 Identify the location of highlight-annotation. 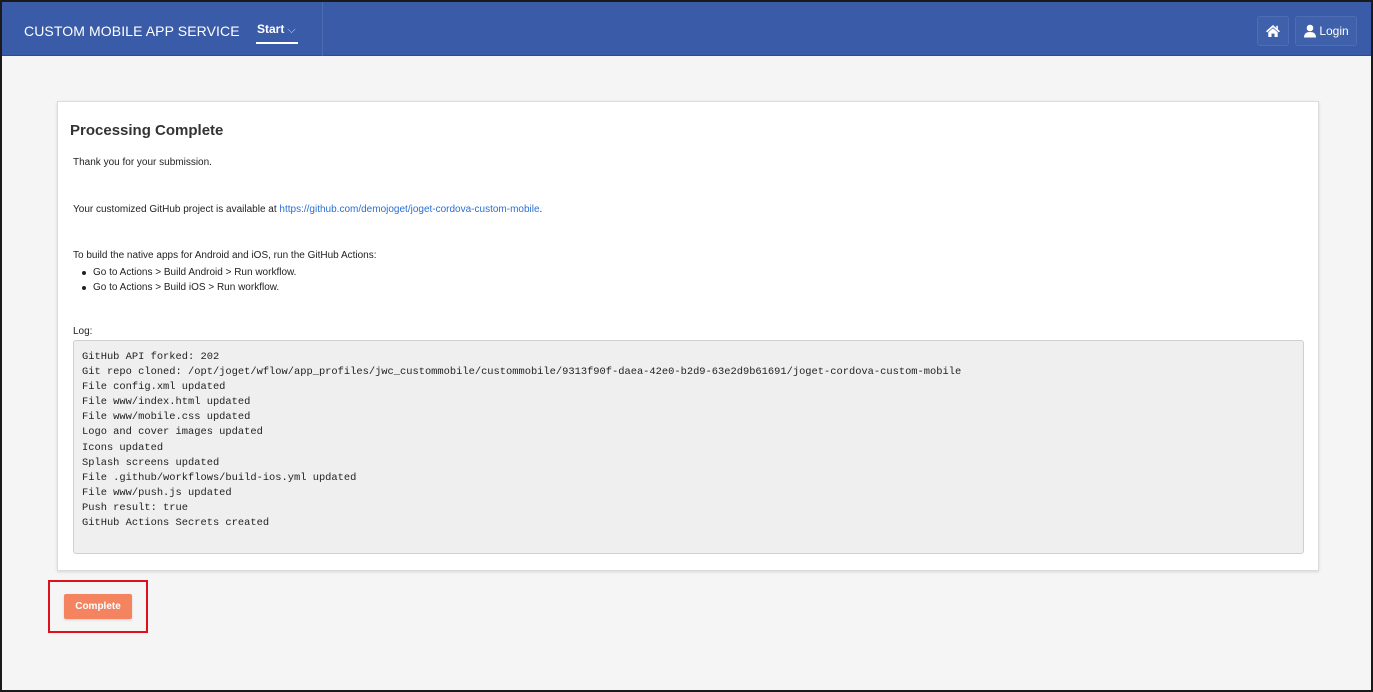
(98, 606).